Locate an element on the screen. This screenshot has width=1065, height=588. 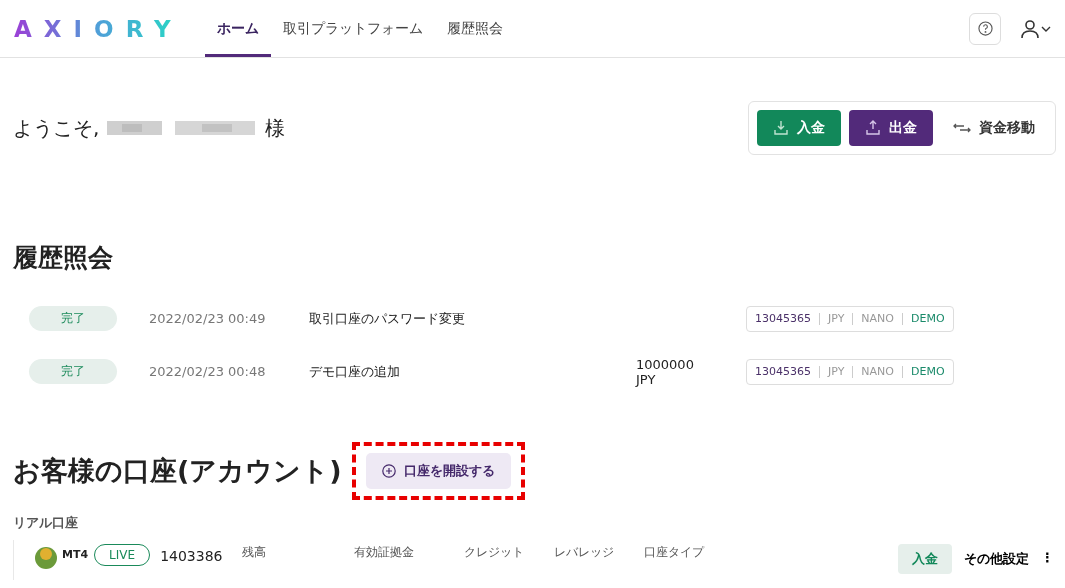
column-label: レバレッジ is located at coordinates (585, 552).